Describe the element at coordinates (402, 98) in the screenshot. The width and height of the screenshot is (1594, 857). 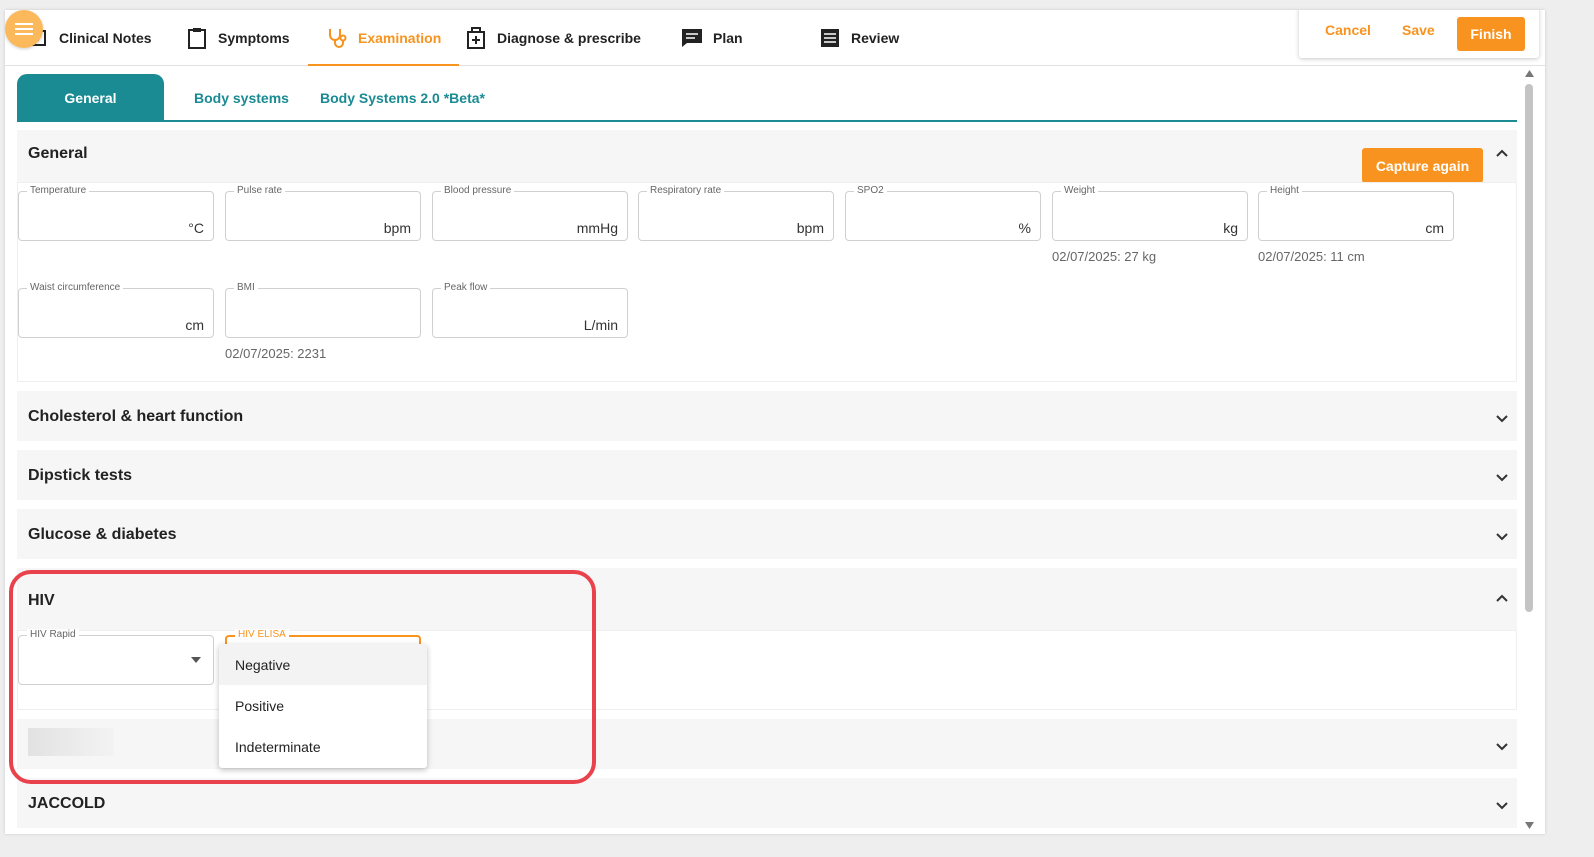
I see `subtab-body-systems-2: Body Systems 2.0 *Beta*` at that location.